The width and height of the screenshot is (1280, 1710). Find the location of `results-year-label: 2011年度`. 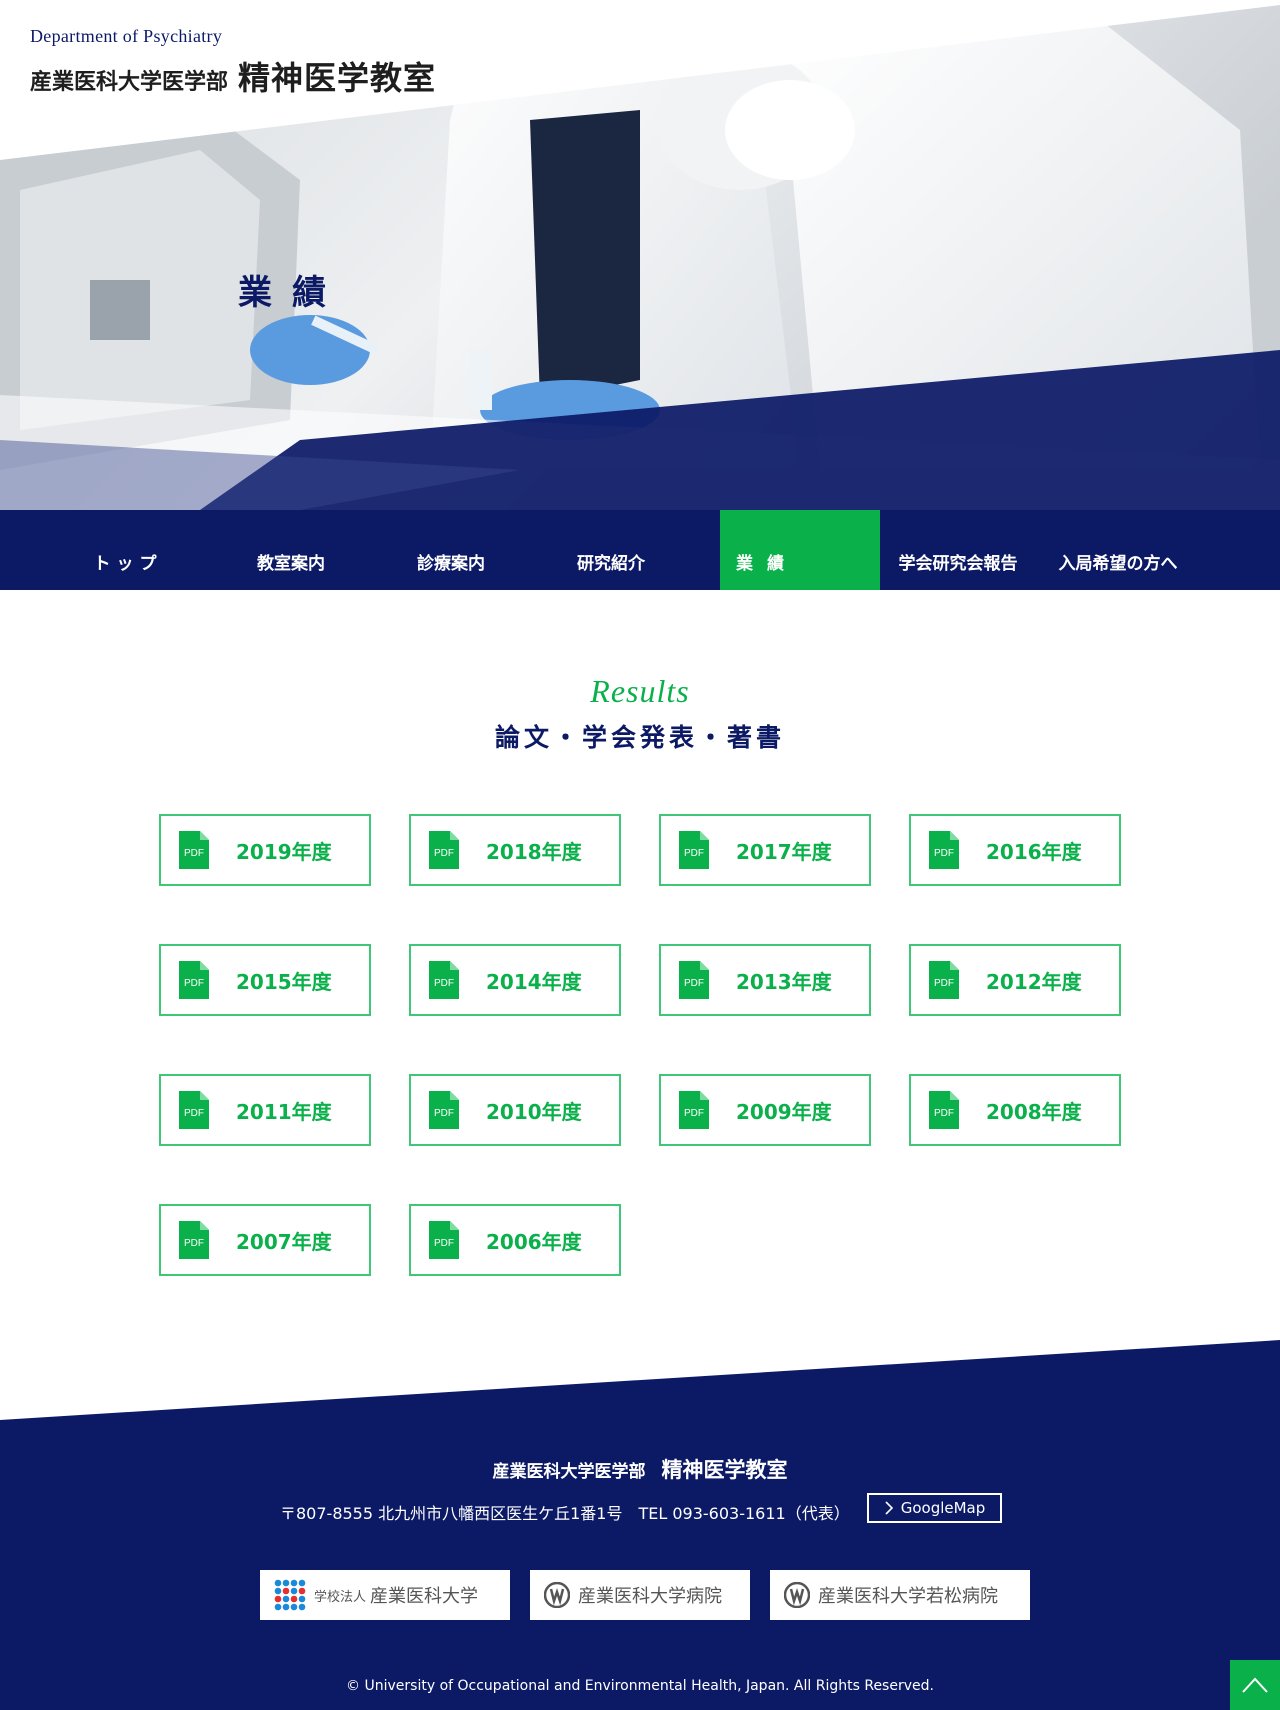

results-year-label: 2011年度 is located at coordinates (284, 1111).